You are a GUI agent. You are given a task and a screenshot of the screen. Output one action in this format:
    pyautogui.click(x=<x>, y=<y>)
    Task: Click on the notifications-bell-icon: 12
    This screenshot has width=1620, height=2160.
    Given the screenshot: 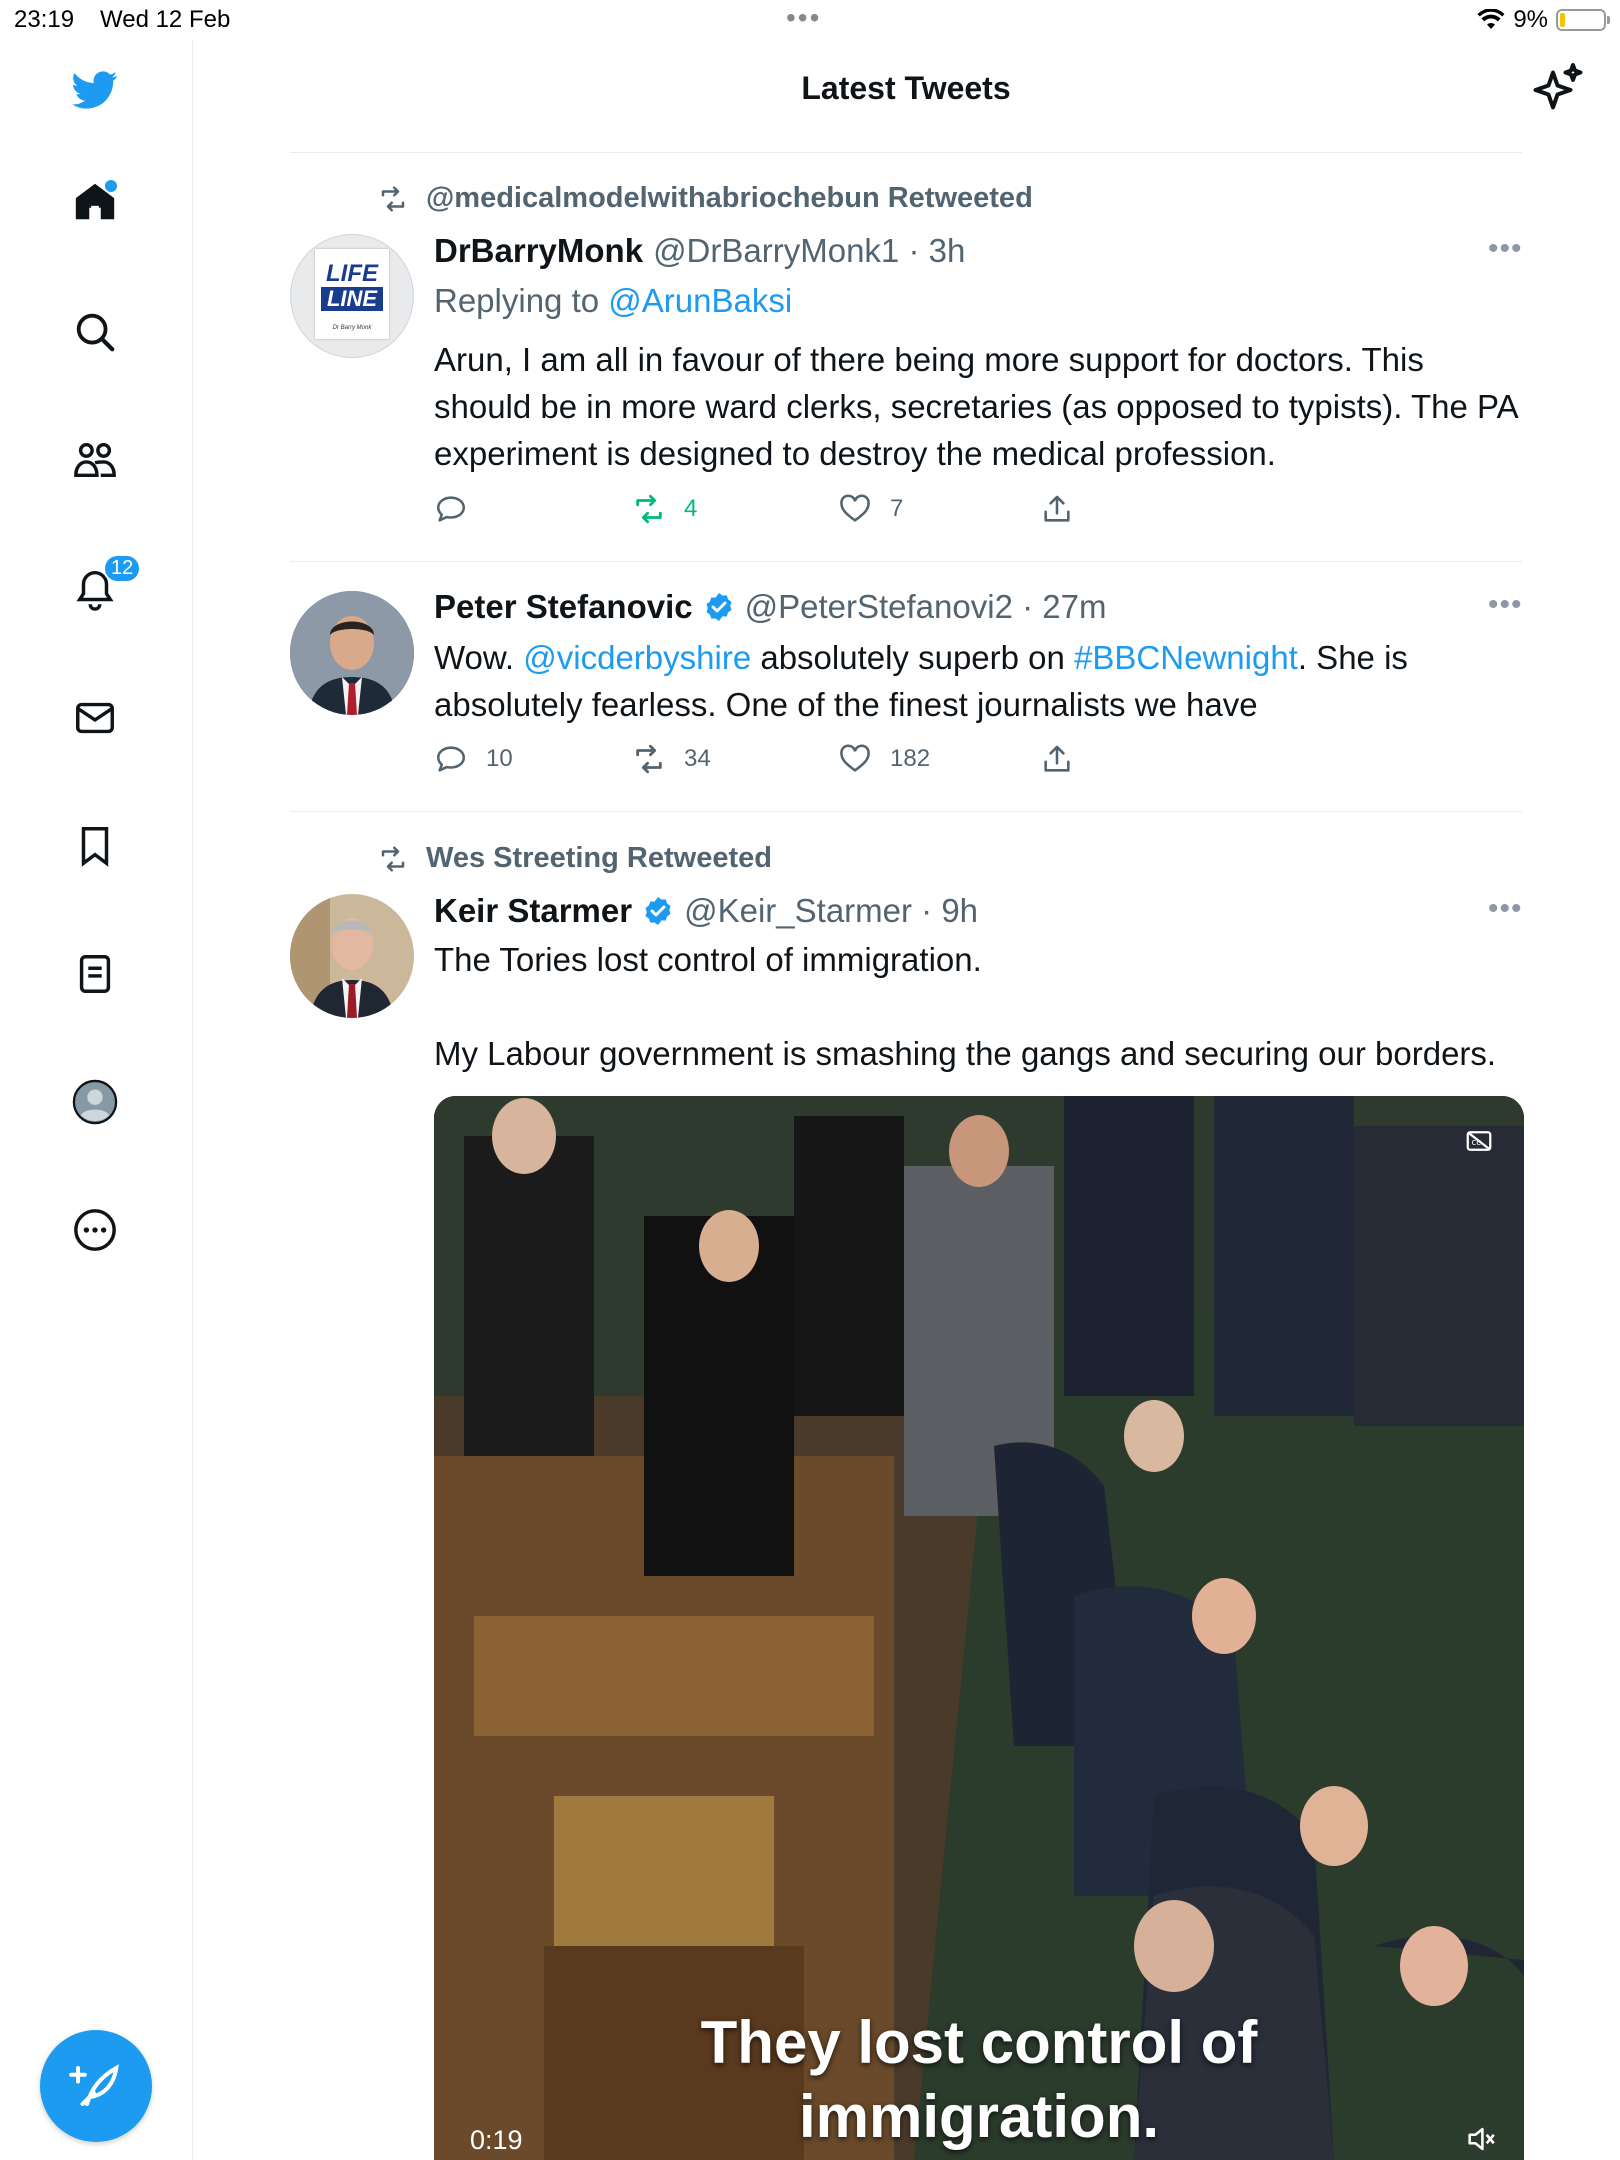 What is the action you would take?
    pyautogui.click(x=104, y=585)
    